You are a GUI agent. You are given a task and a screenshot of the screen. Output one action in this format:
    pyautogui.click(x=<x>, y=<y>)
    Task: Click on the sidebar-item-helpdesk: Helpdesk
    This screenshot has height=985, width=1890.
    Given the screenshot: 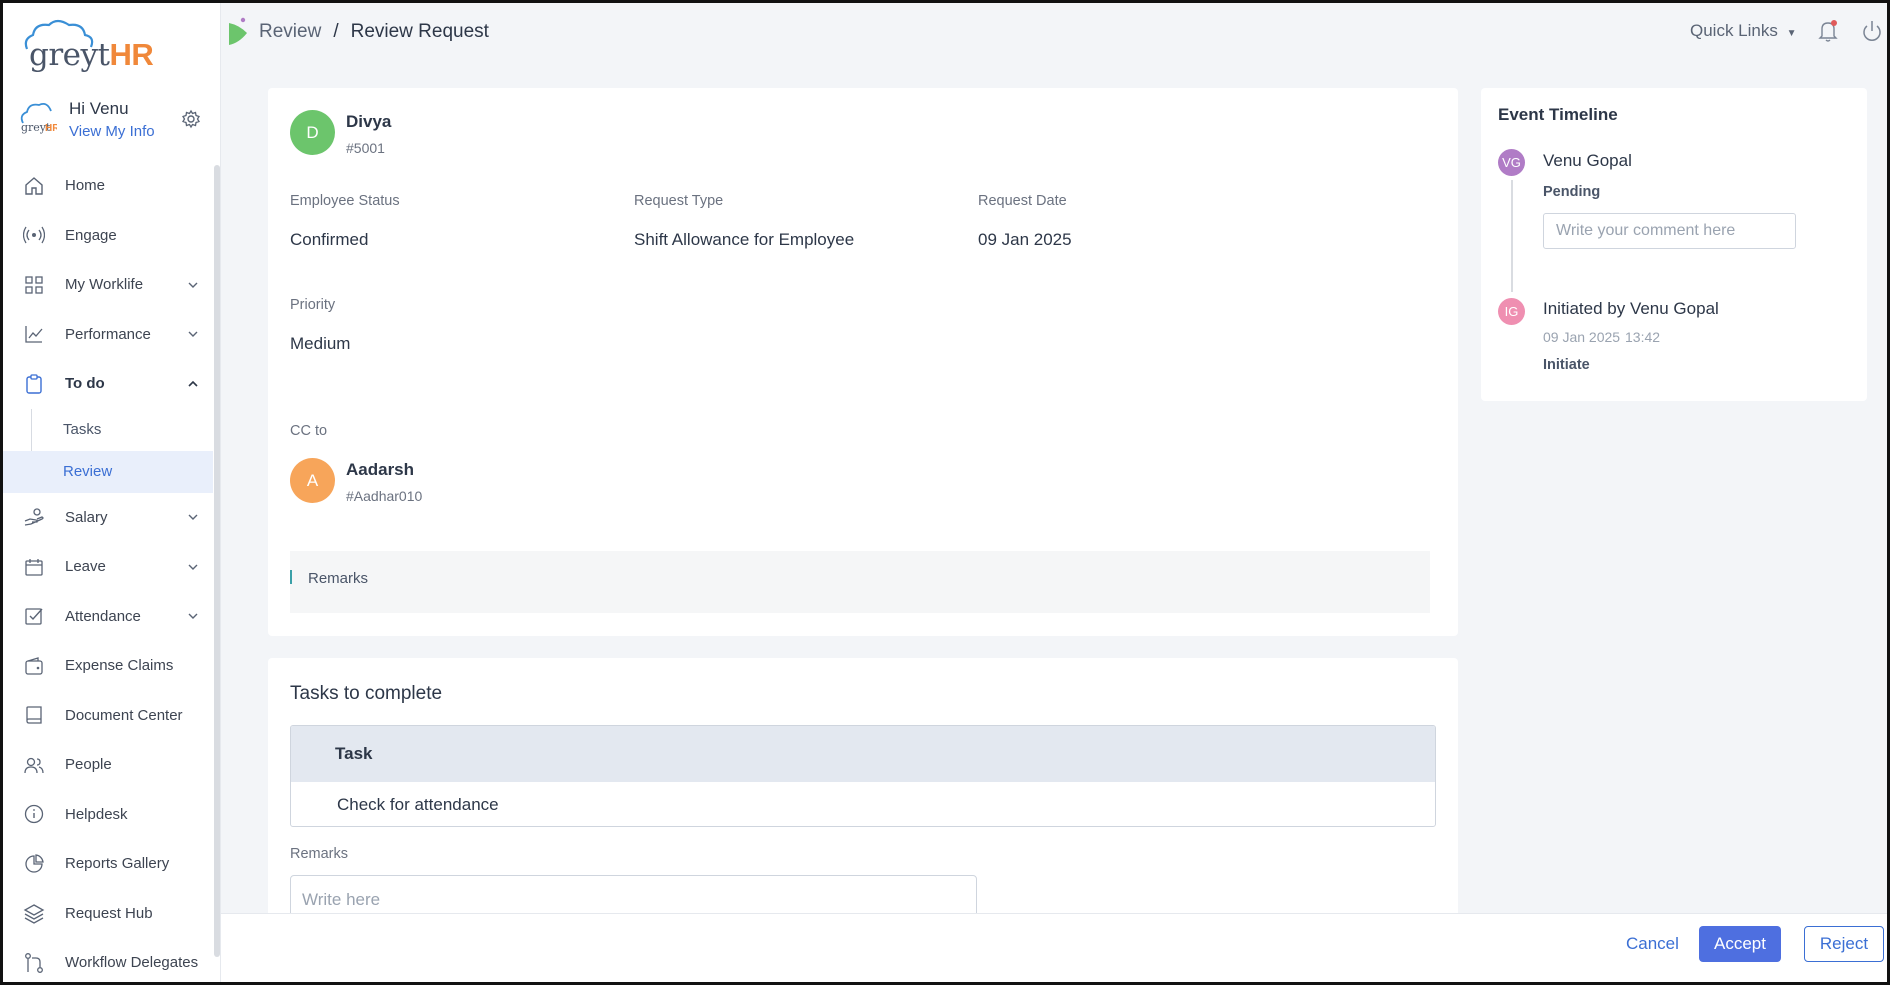 What is the action you would take?
    pyautogui.click(x=108, y=815)
    